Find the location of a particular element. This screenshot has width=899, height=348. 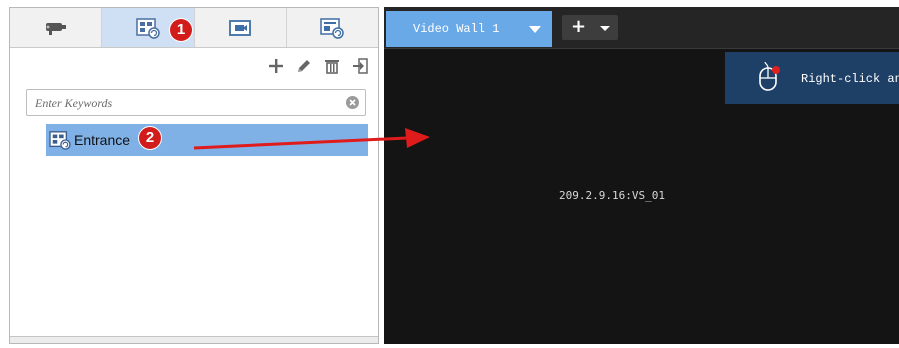

clear-icon is located at coordinates (352, 102).